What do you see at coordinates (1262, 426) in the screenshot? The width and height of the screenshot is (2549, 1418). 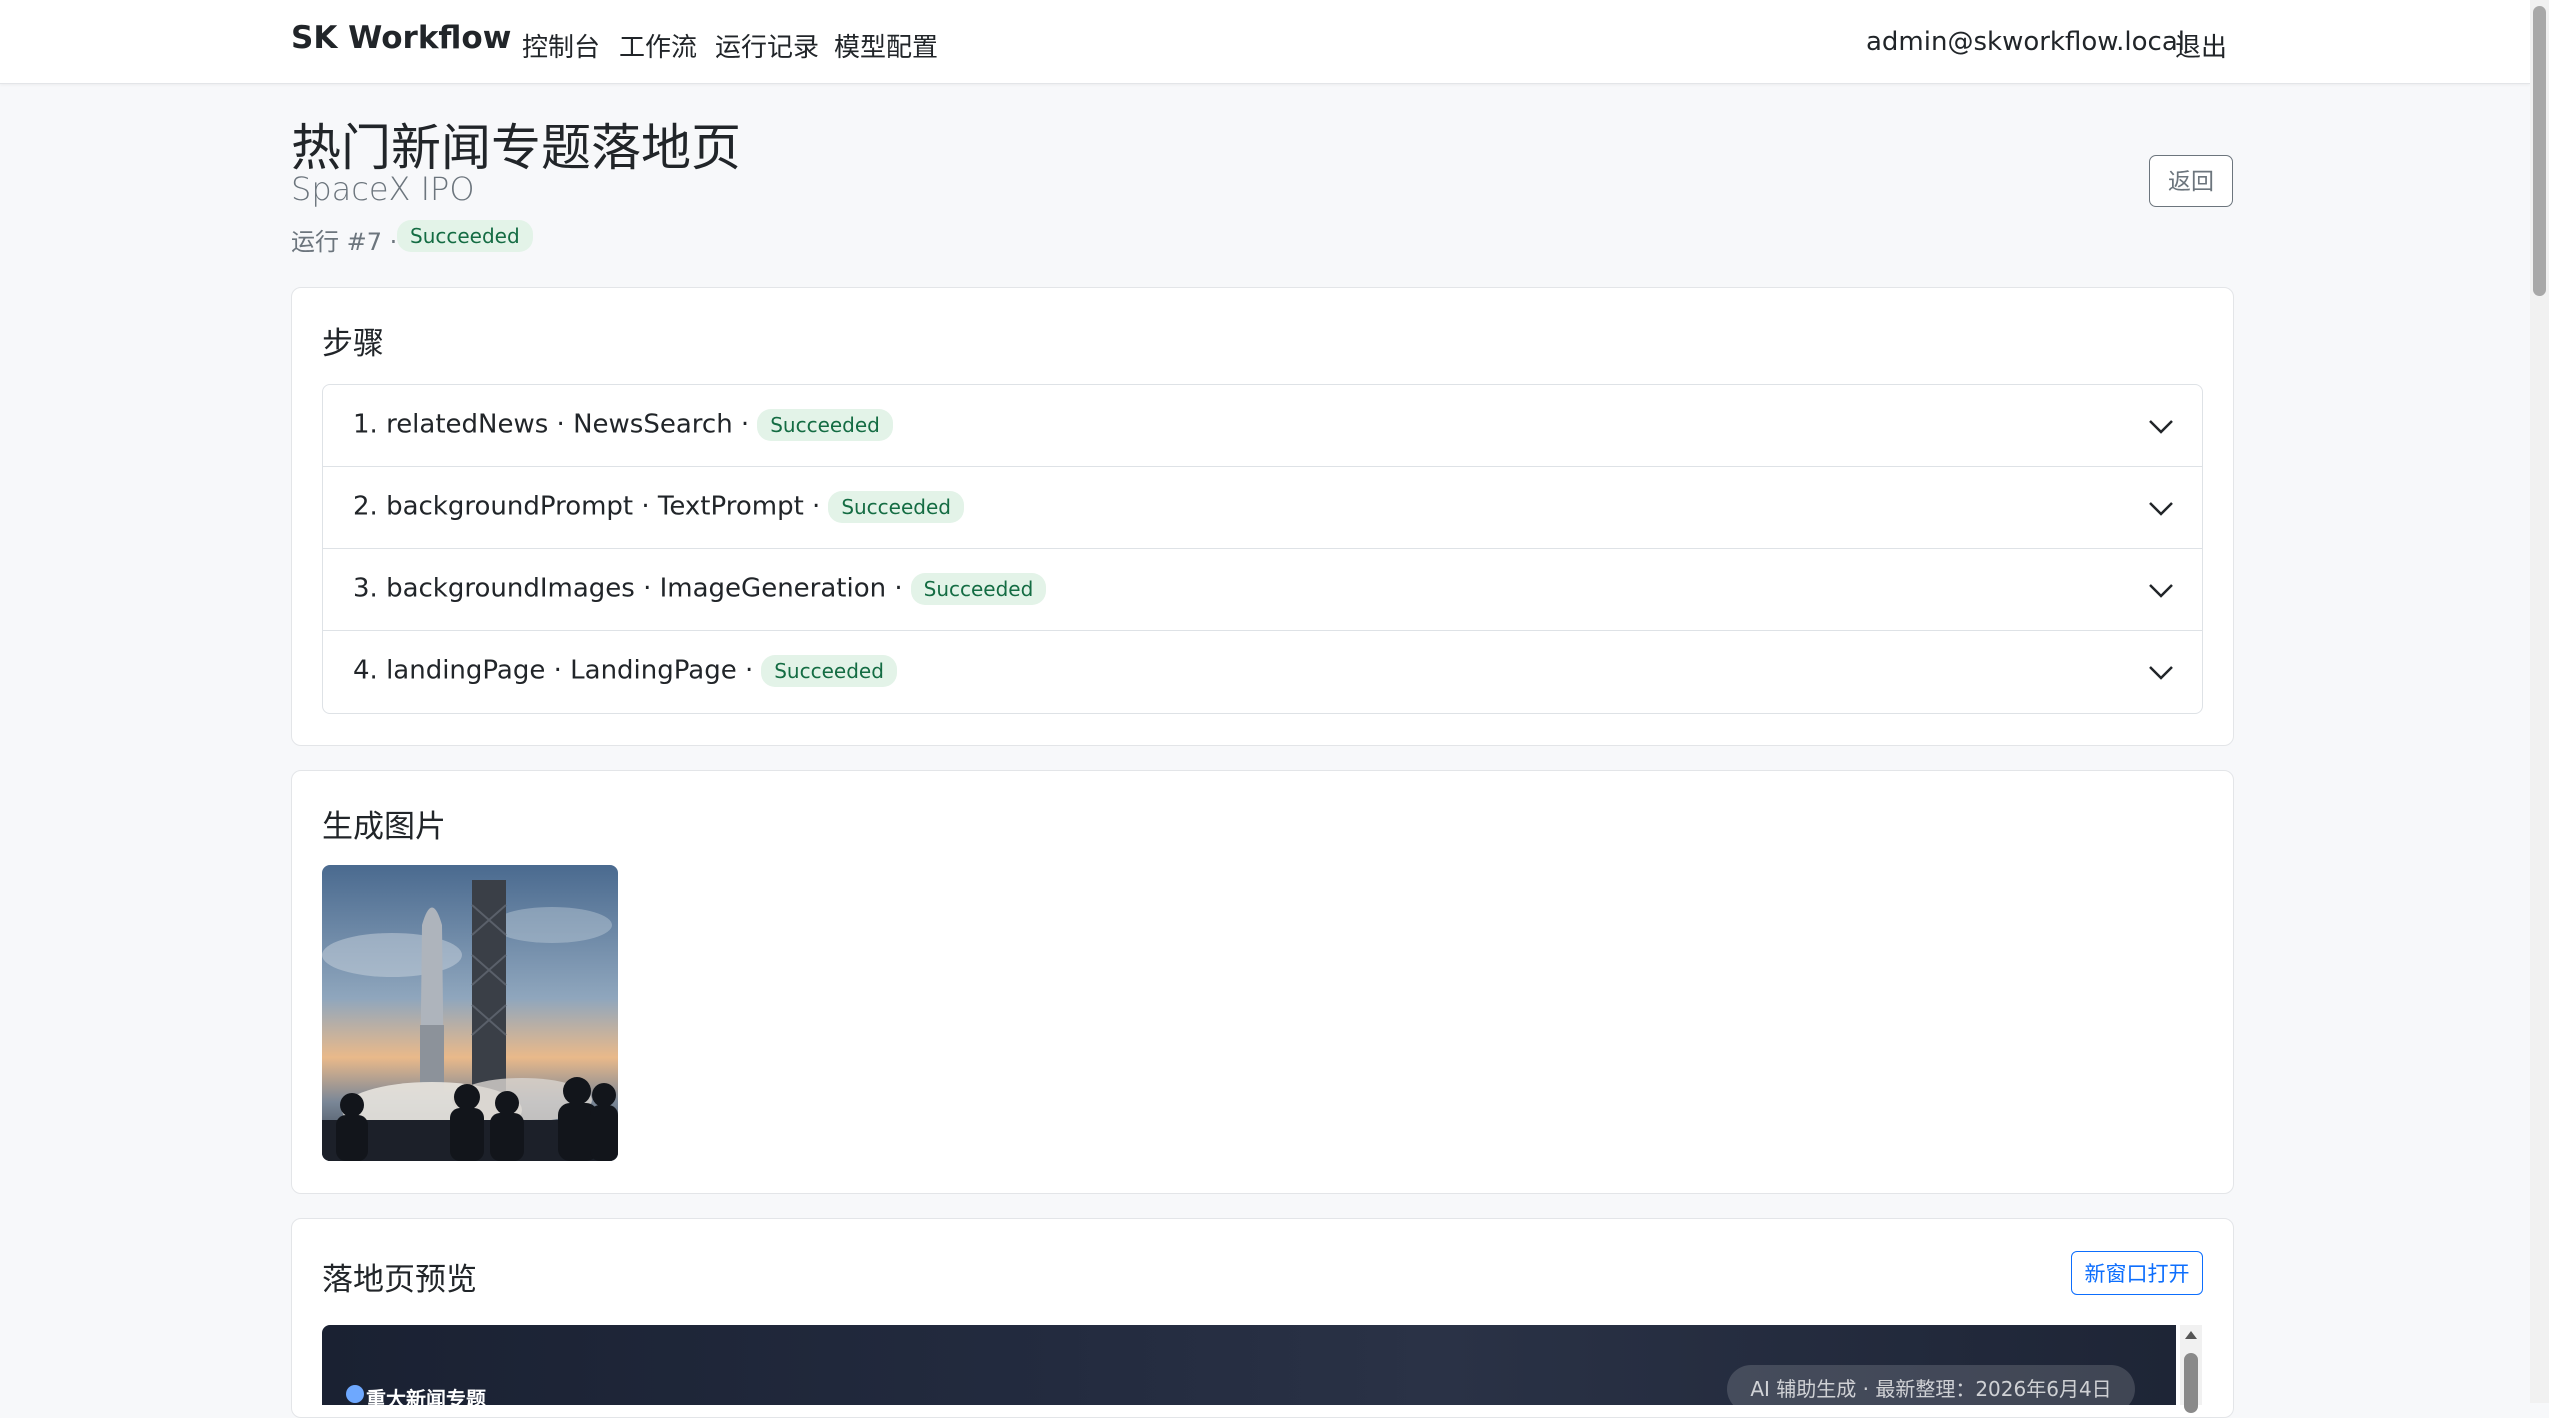 I see `step-item-related-news: 1. relatedNews · NewsSearch · Succeeded` at bounding box center [1262, 426].